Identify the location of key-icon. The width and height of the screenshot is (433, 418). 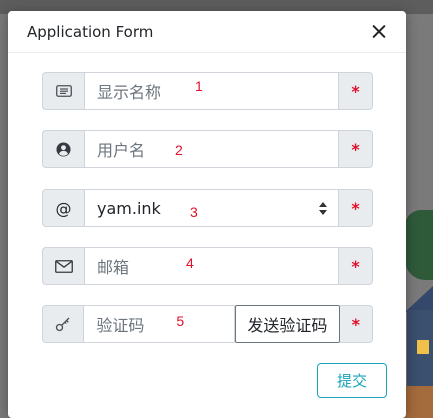
(63, 324).